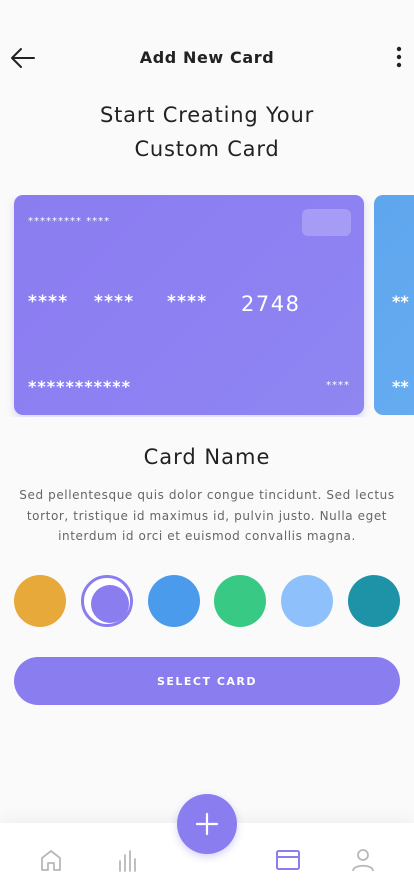 The height and width of the screenshot is (896, 414). I want to click on add-button, so click(207, 824).